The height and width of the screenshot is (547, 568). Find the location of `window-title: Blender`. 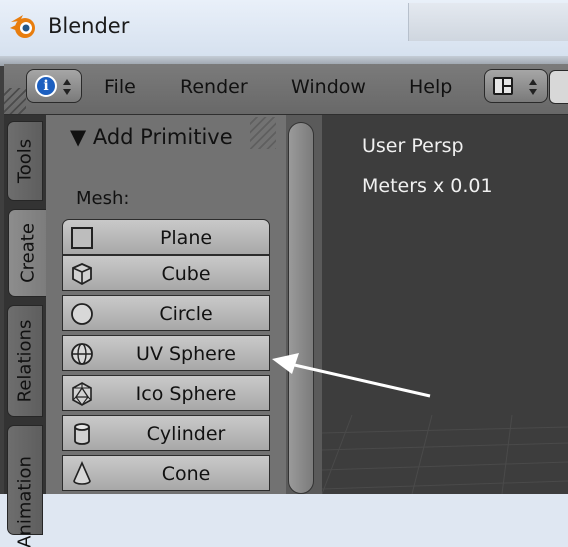

window-title: Blender is located at coordinates (89, 26).